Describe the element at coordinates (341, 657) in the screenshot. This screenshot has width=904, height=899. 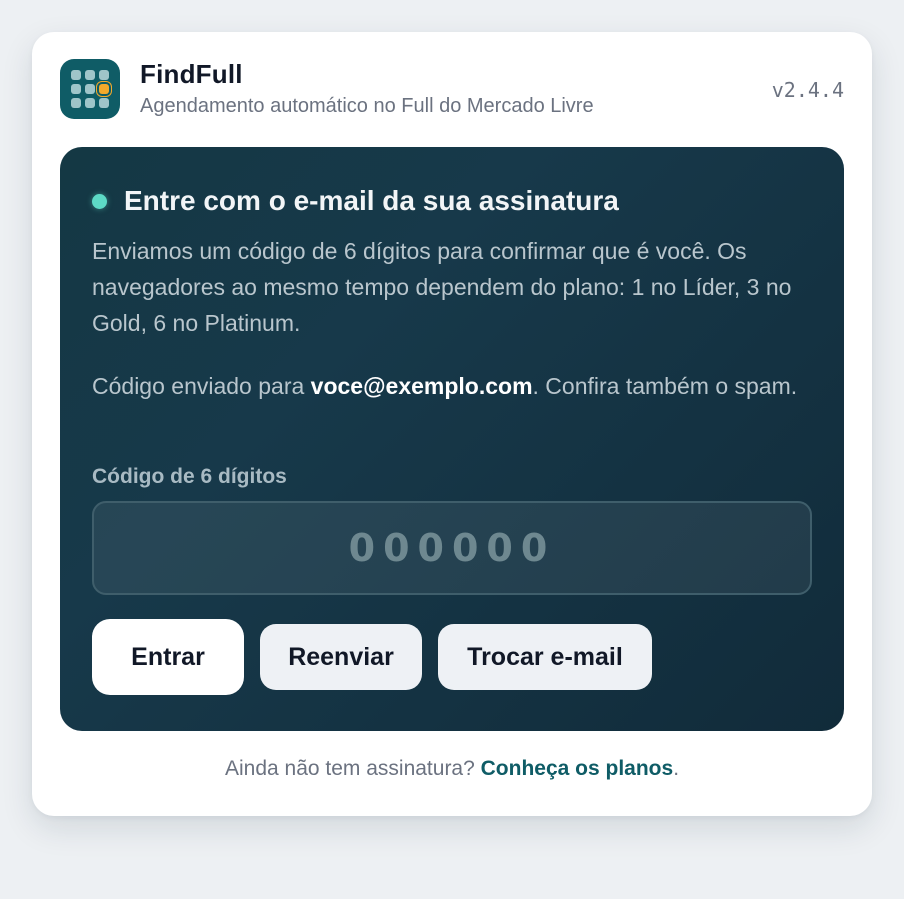
I see `resend-button: Reenviar` at that location.